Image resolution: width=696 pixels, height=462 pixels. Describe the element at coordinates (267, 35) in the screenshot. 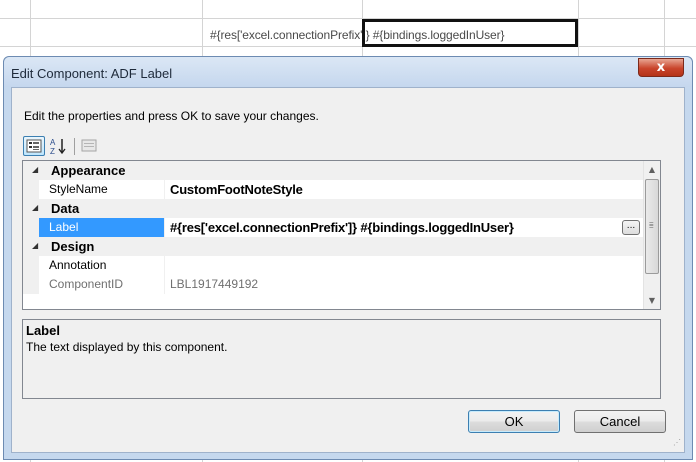

I see `cell-text-left: #{res['excel.connectio` at that location.